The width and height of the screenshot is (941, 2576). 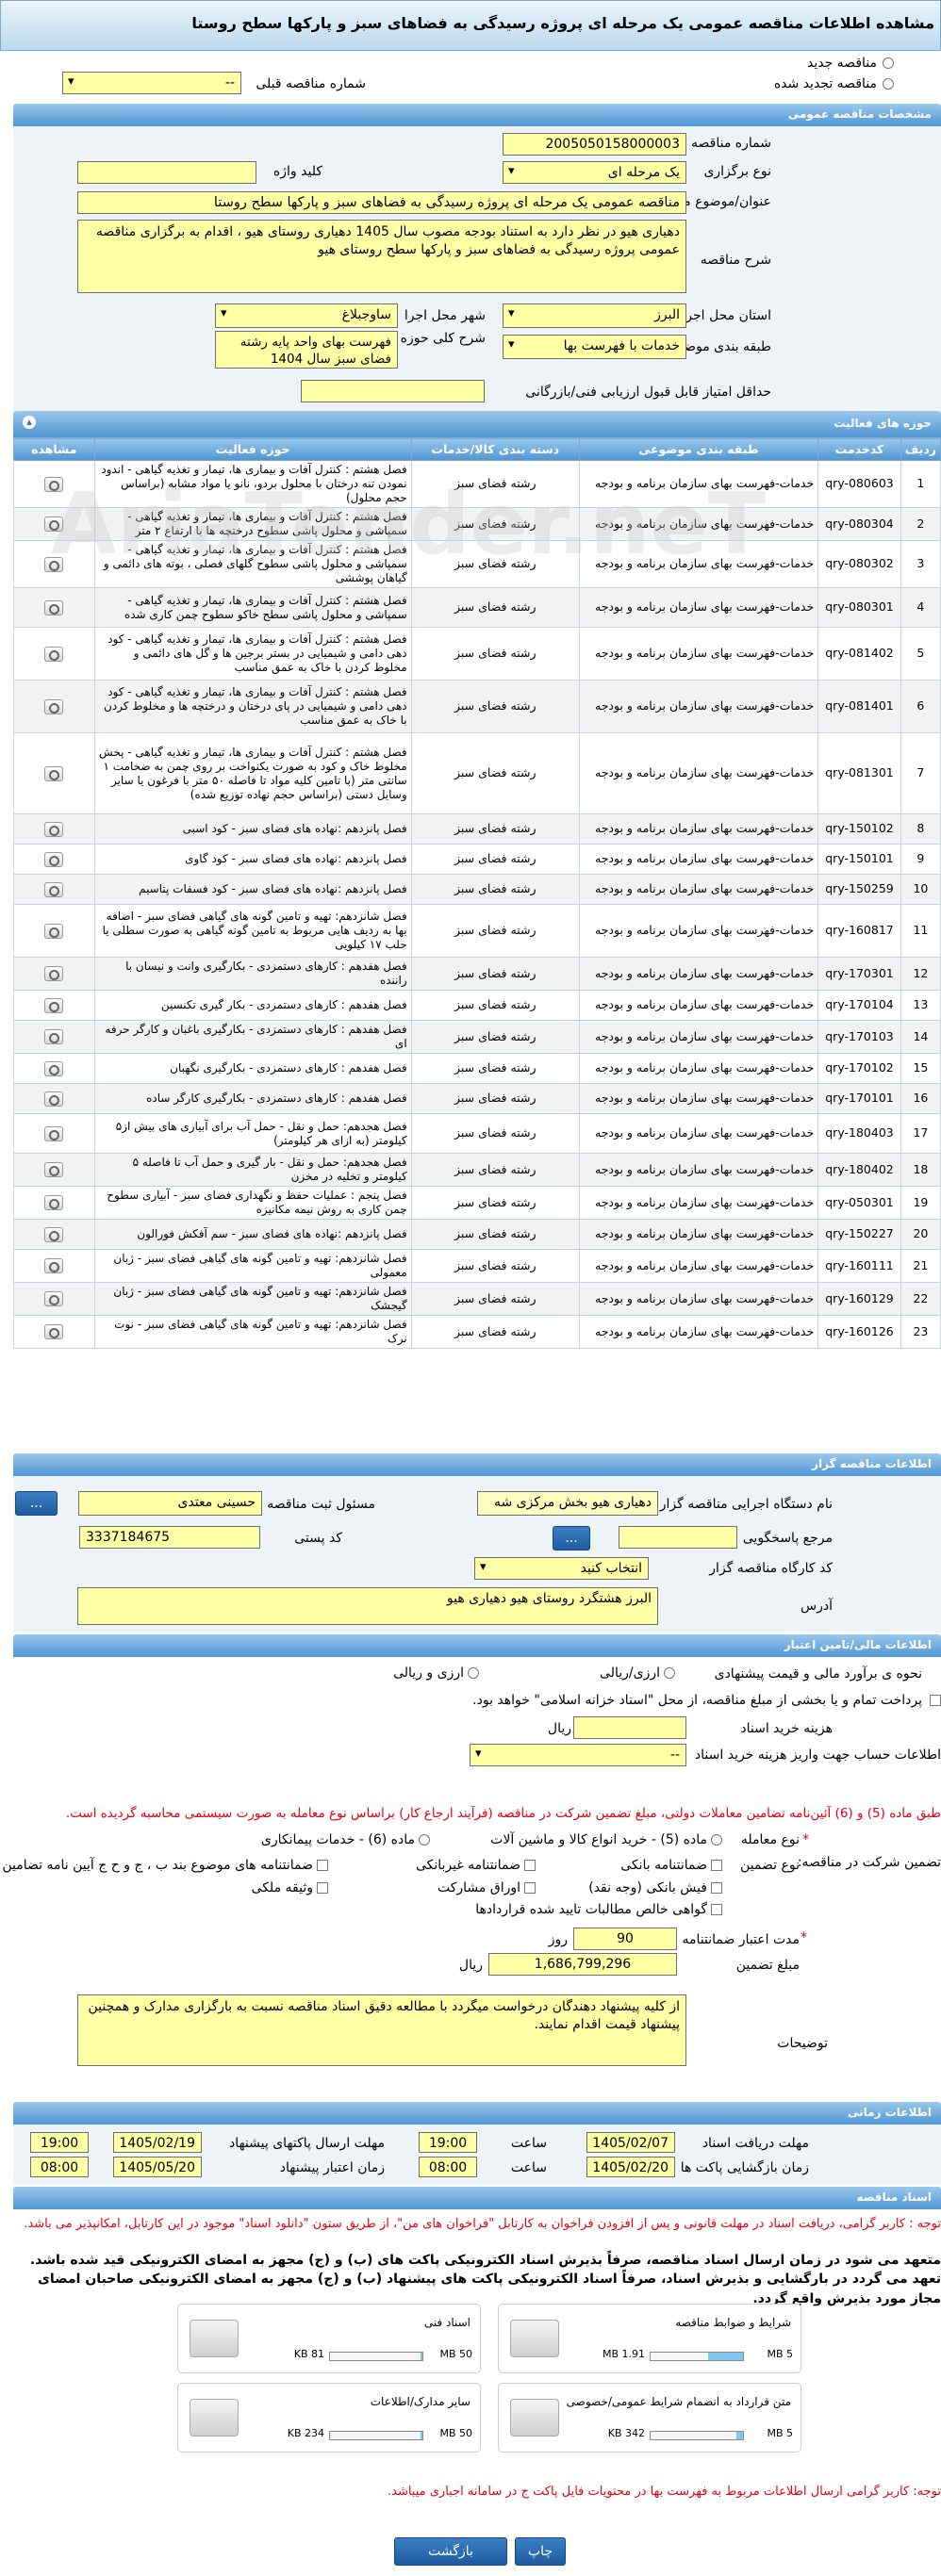 I want to click on account-select: --, so click(x=578, y=1755).